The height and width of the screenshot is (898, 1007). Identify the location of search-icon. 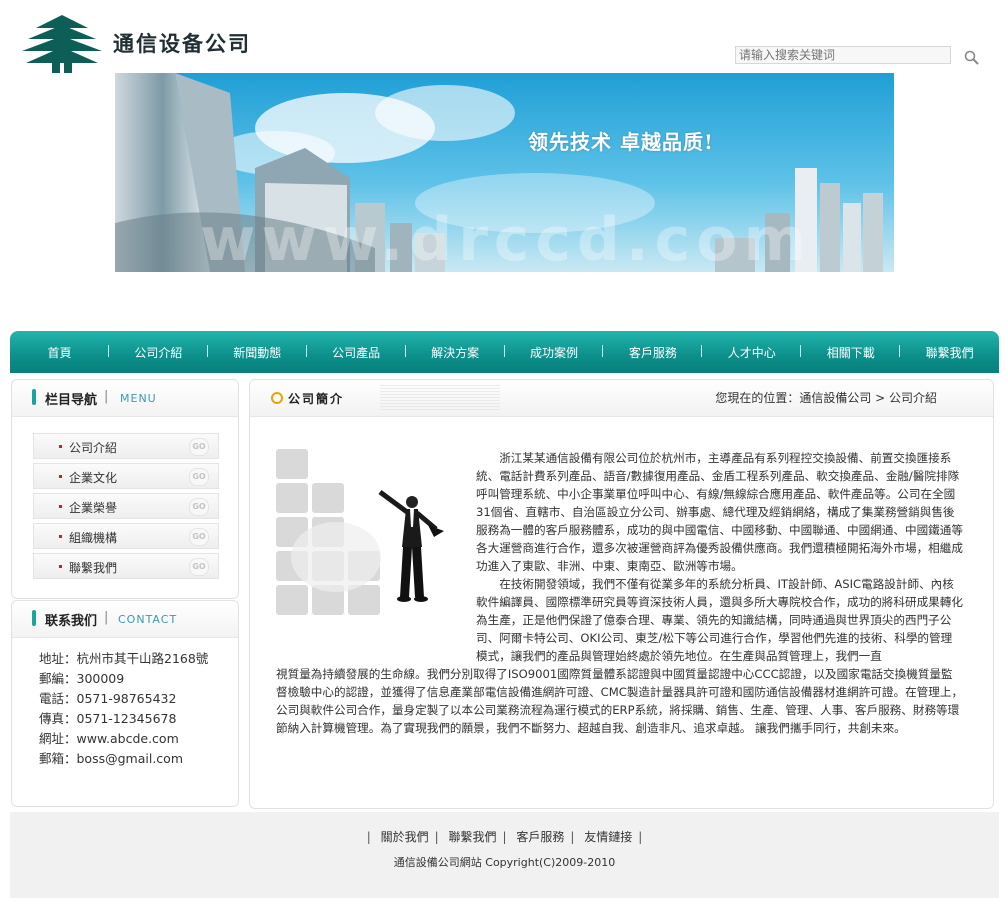
(972, 58).